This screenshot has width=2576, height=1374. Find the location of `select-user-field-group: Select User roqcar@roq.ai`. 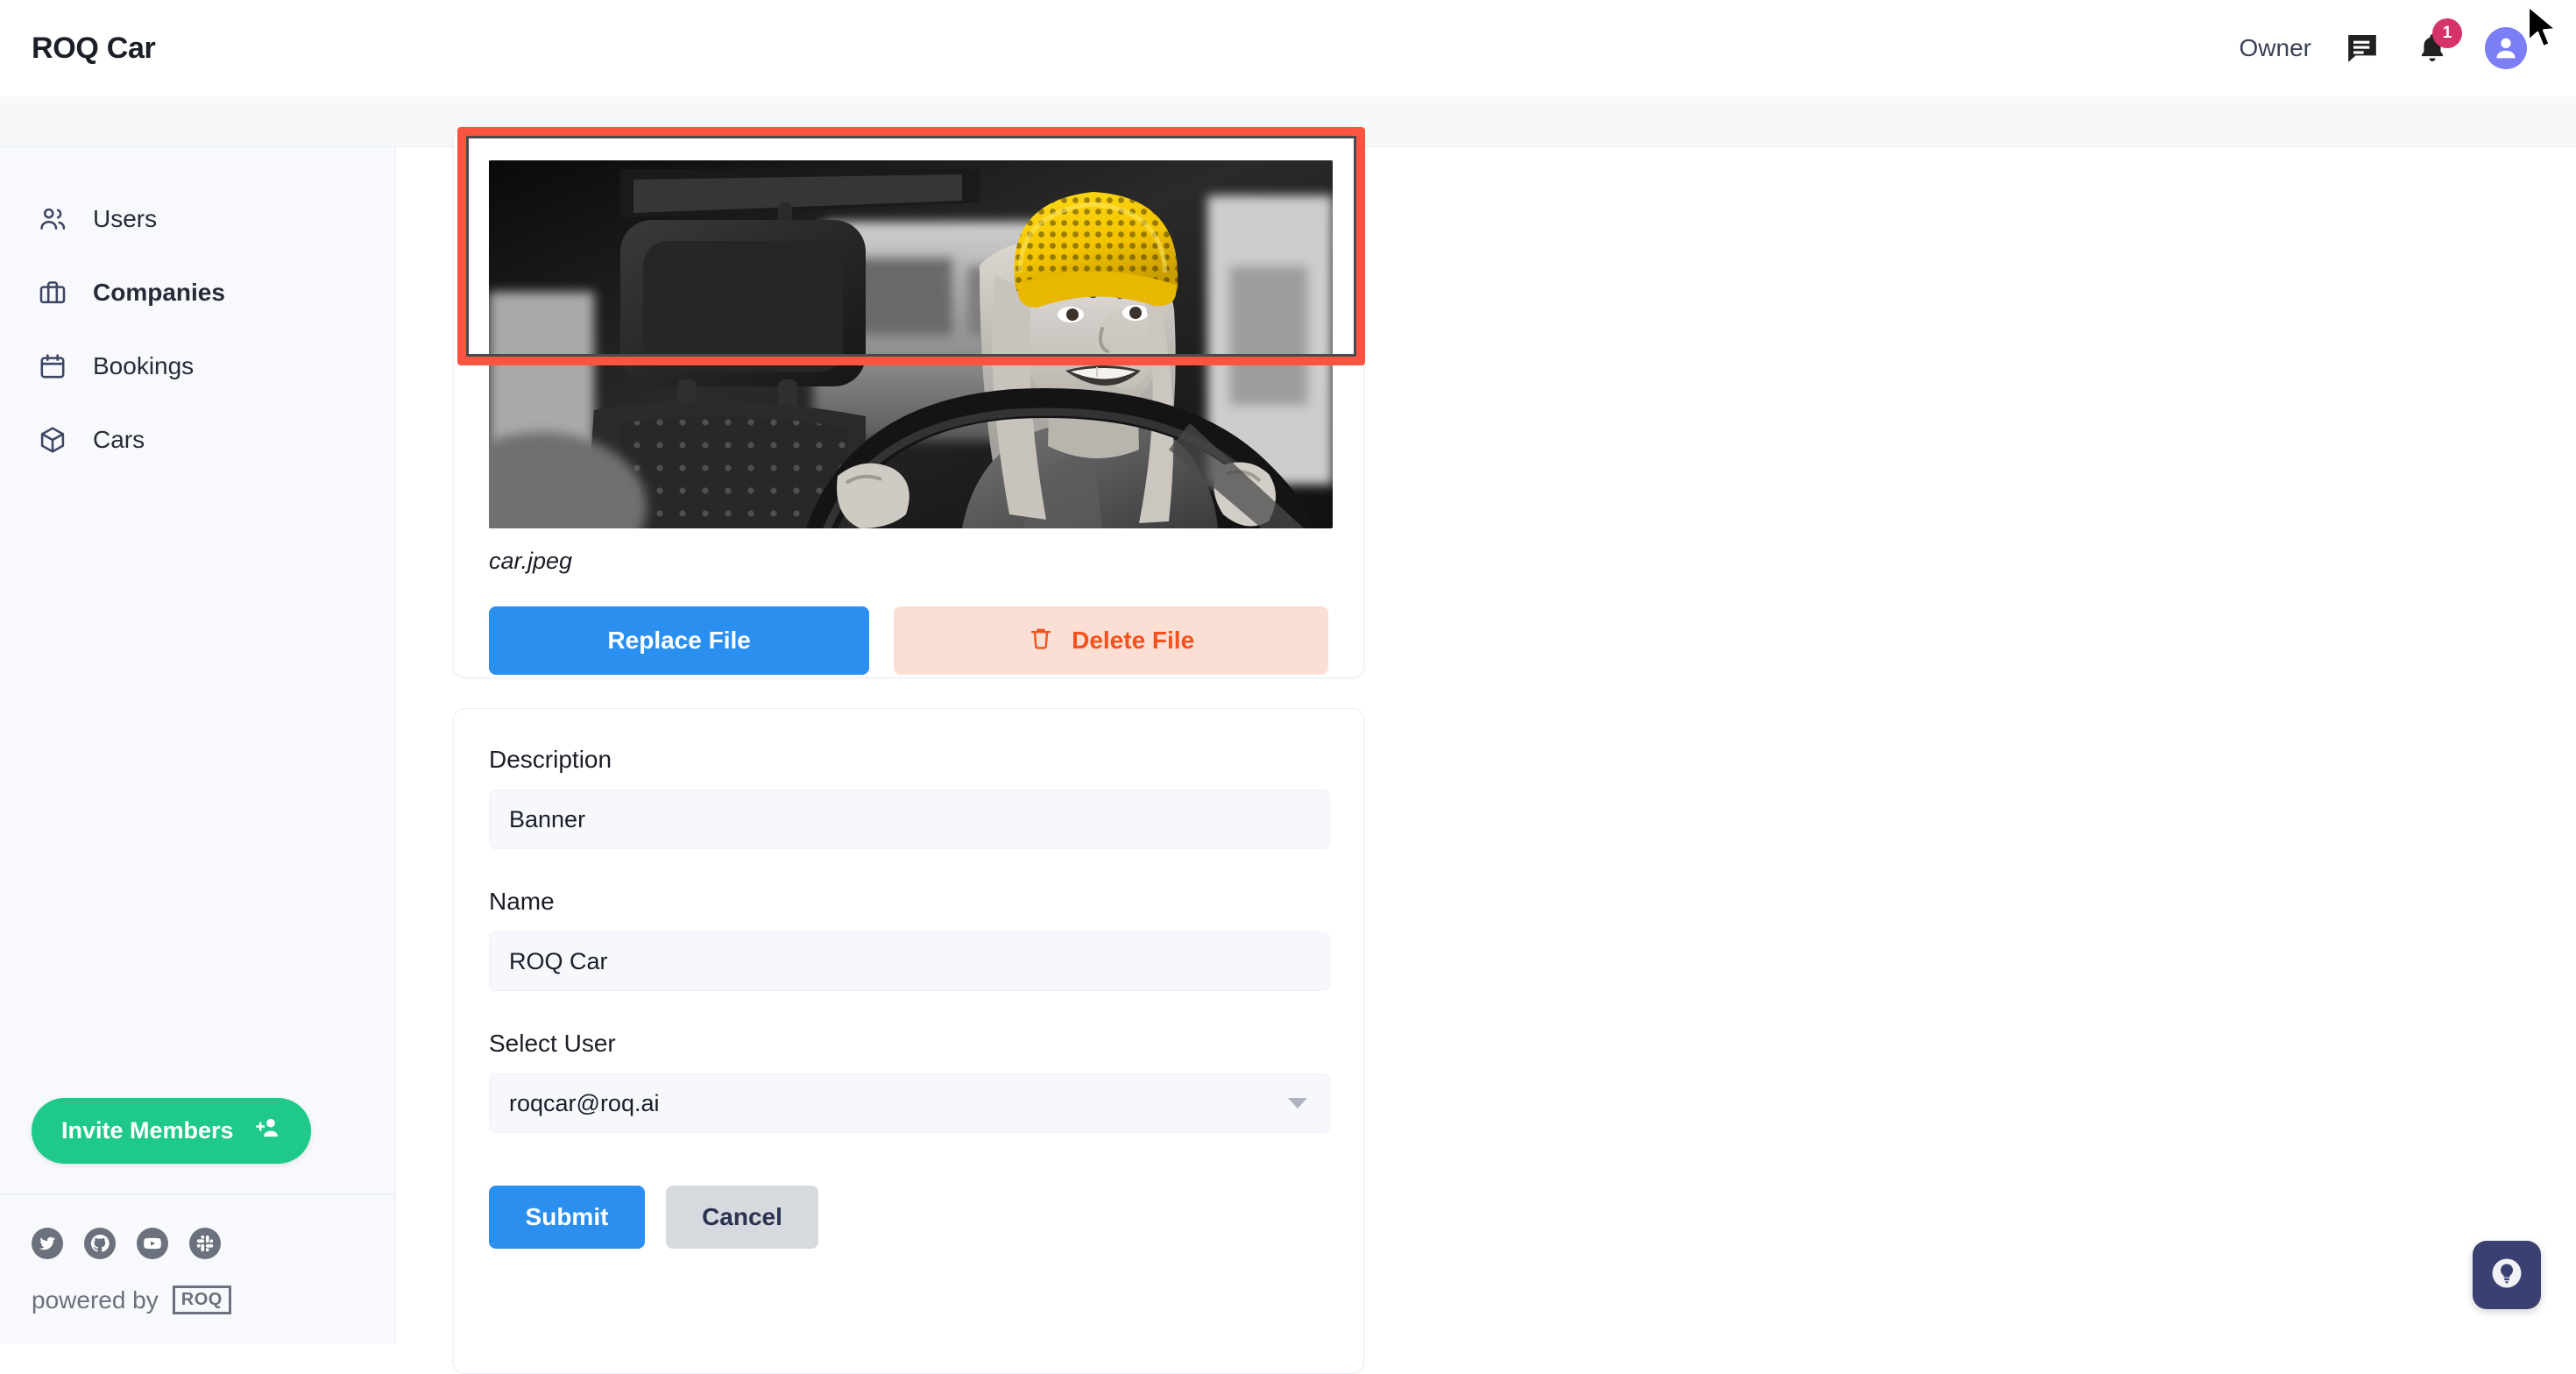

select-user-field-group: Select User roqcar@roq.ai is located at coordinates (908, 1081).